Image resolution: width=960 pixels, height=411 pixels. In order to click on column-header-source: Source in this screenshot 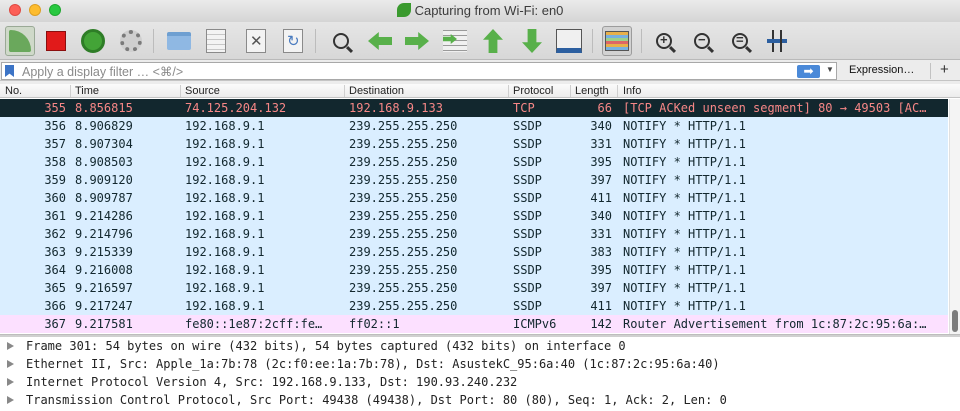, I will do `click(202, 91)`.